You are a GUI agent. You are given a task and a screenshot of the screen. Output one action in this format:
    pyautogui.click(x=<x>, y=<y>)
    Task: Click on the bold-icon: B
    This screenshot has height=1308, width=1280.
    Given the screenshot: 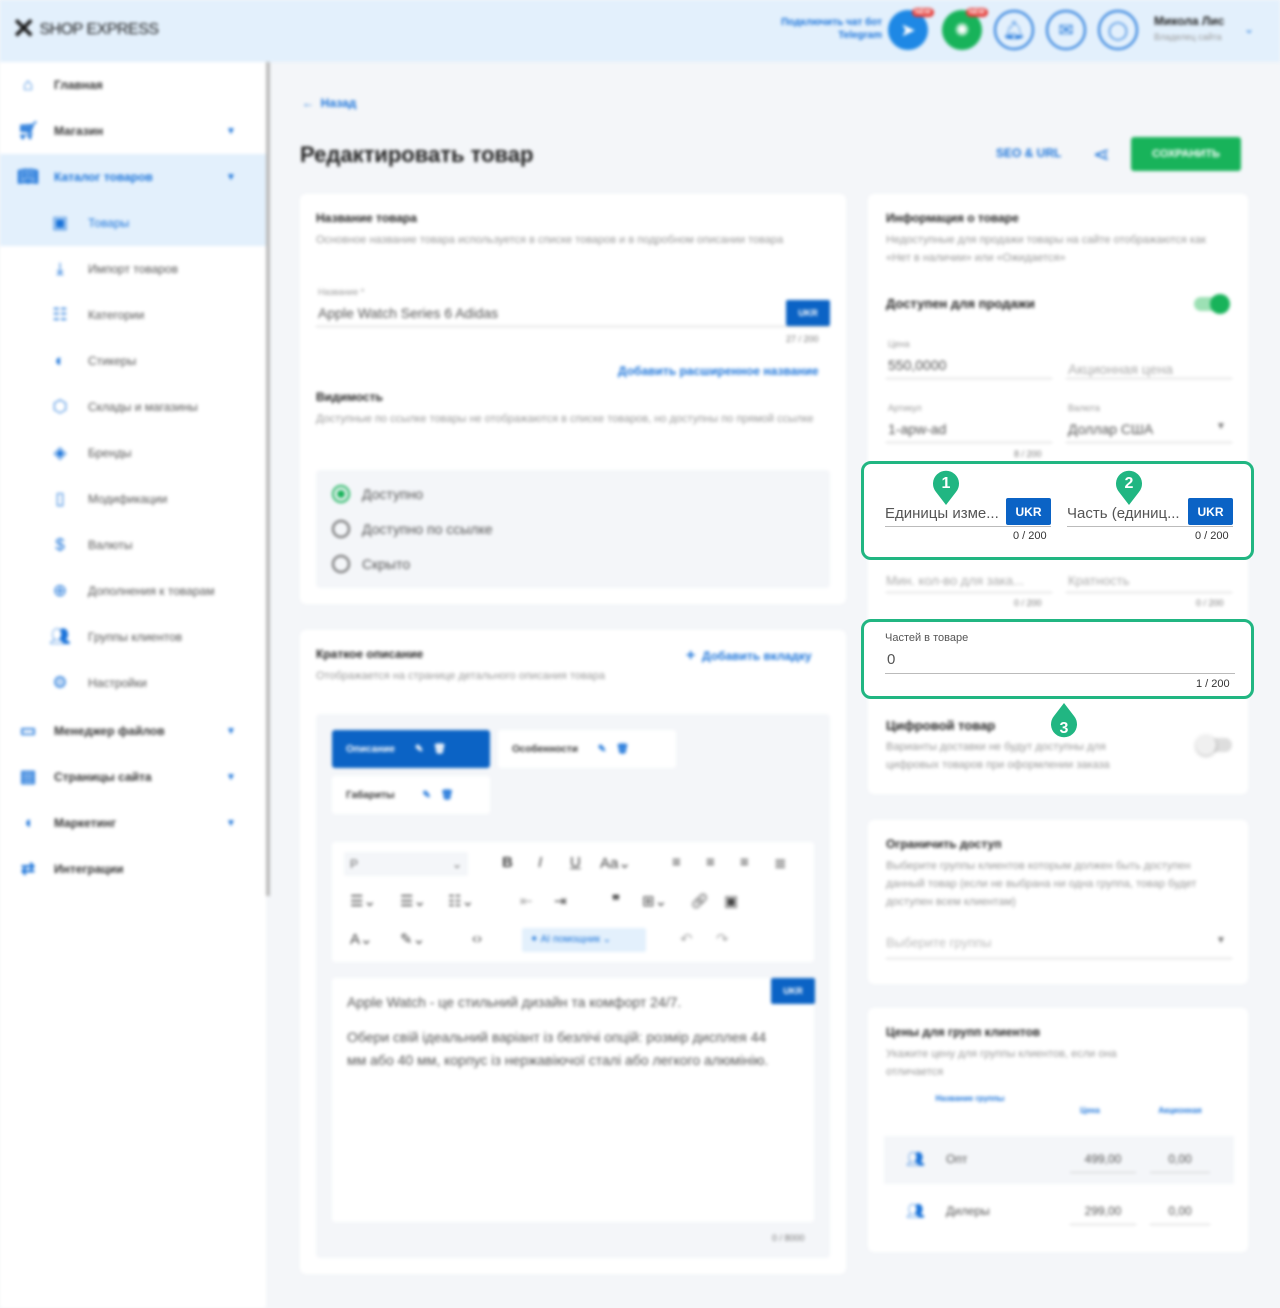 What is the action you would take?
    pyautogui.click(x=507, y=862)
    